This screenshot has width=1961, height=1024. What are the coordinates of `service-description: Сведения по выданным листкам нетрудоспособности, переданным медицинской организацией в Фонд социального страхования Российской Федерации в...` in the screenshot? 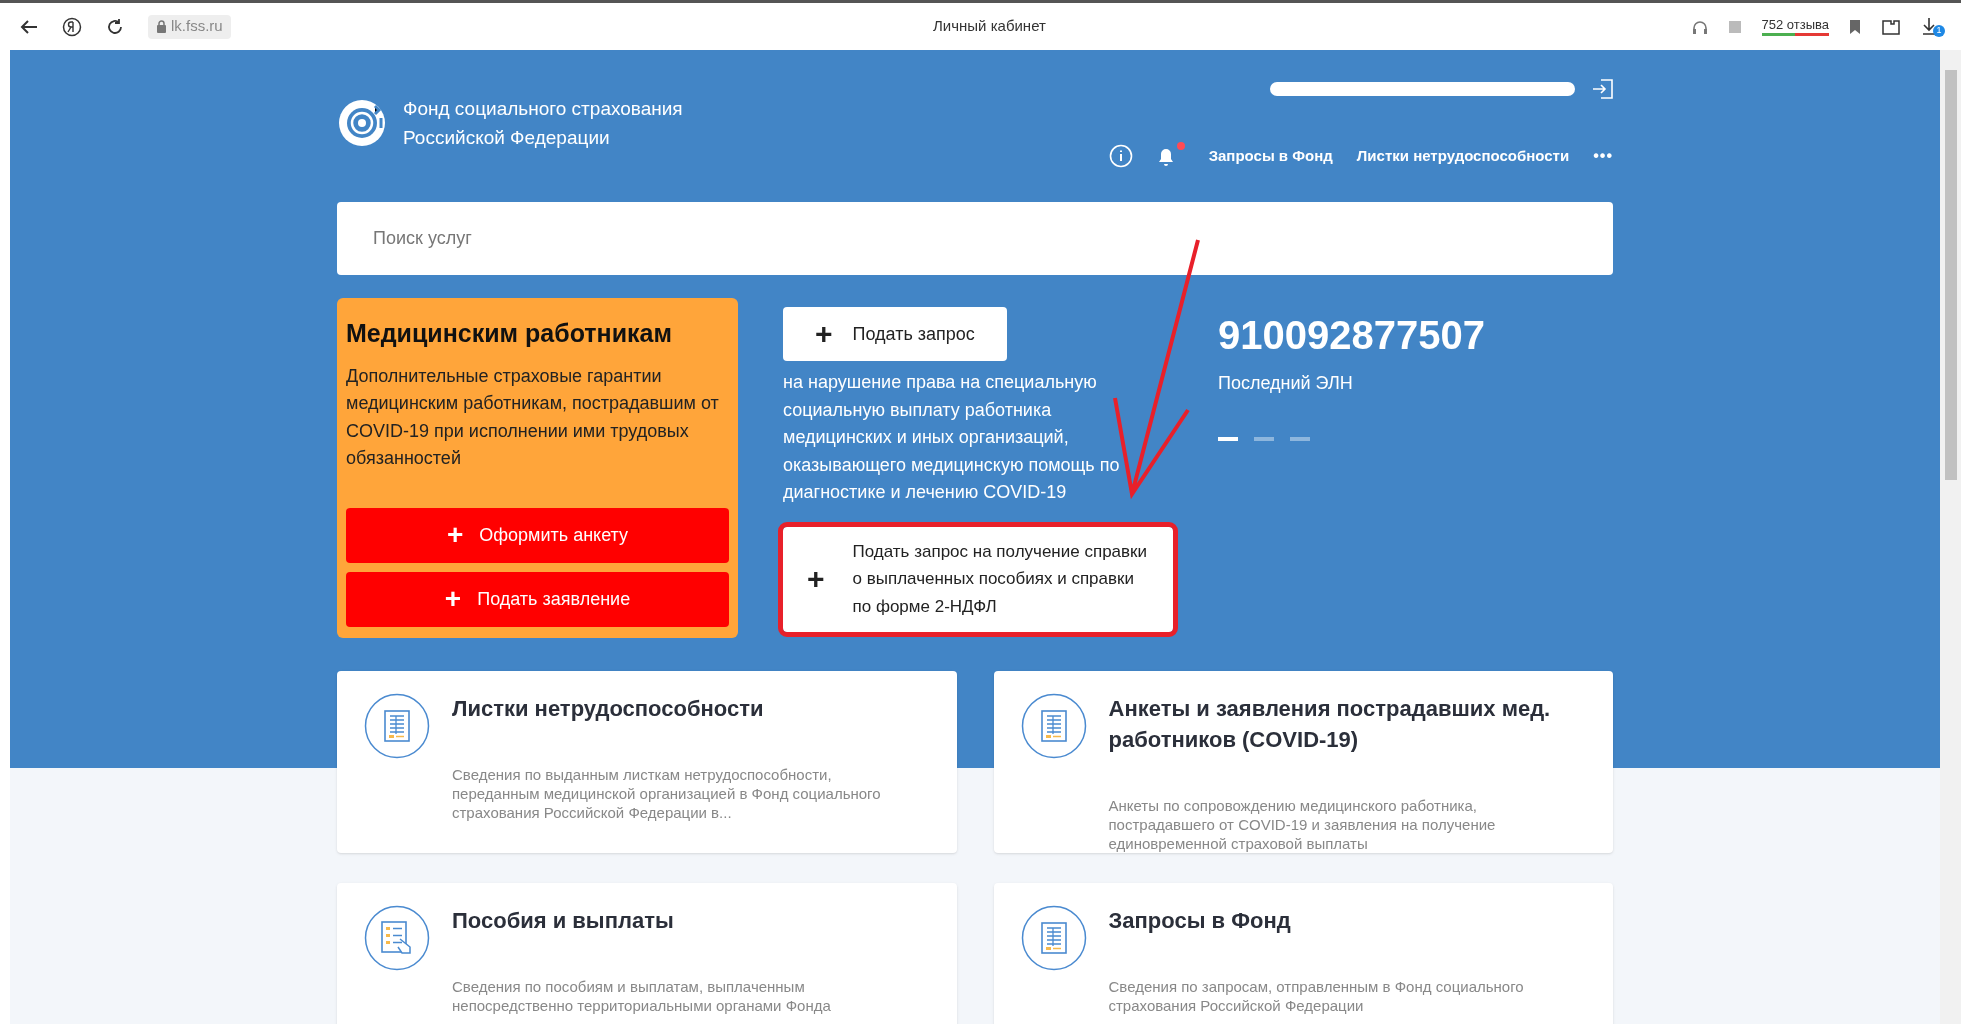 It's located at (667, 793).